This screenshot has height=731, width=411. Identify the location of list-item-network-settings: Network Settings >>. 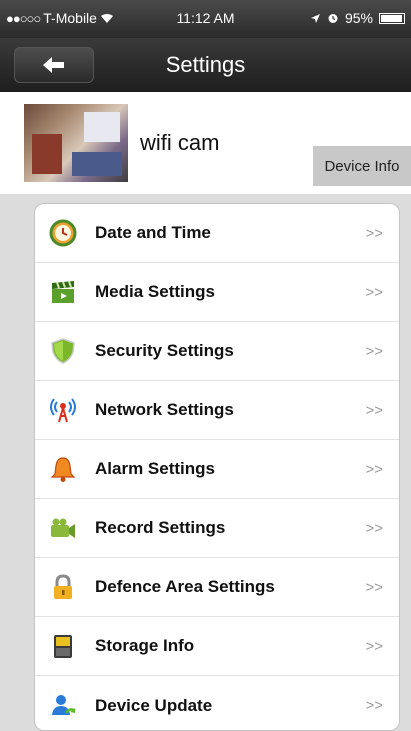
(217, 410).